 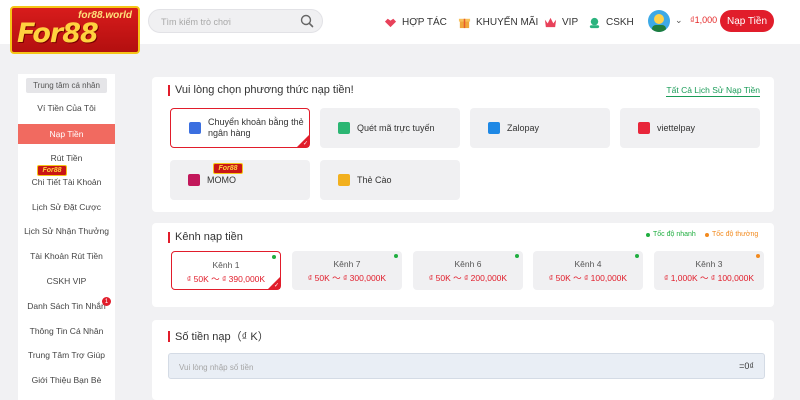 I want to click on viettelpay-icon, so click(x=644, y=128).